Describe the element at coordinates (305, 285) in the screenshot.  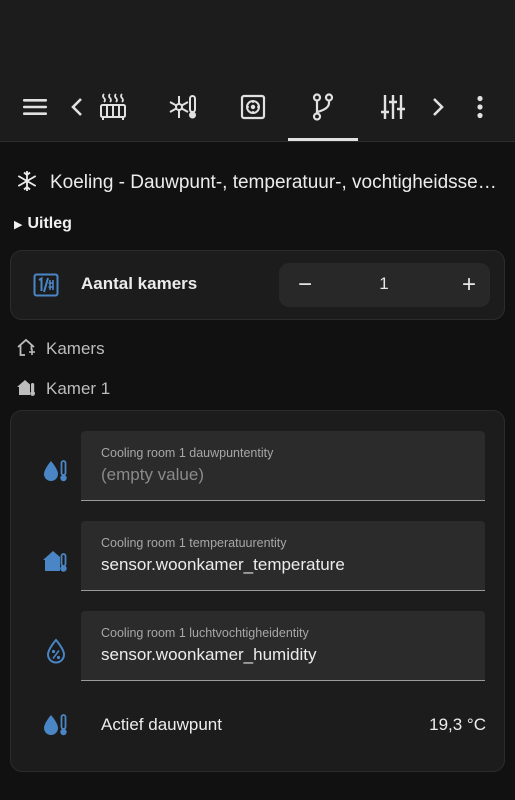
I see `decrement-button: −` at that location.